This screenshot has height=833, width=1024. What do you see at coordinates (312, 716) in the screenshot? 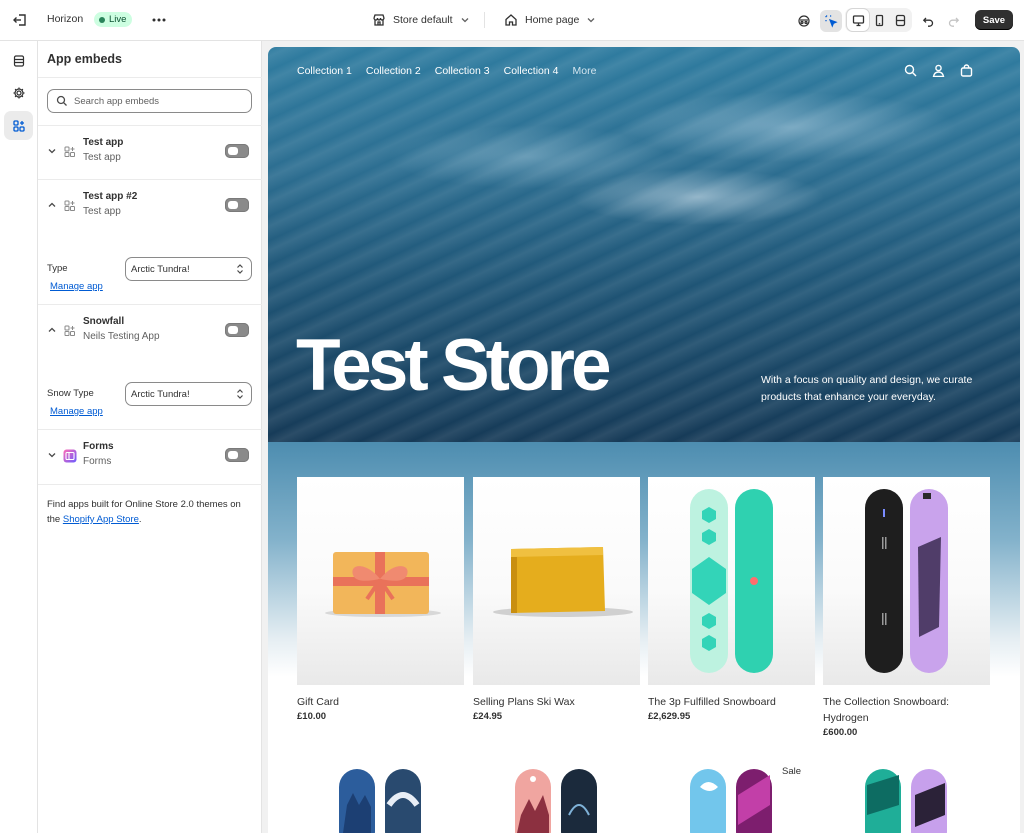
I see `product-price: £10.00` at bounding box center [312, 716].